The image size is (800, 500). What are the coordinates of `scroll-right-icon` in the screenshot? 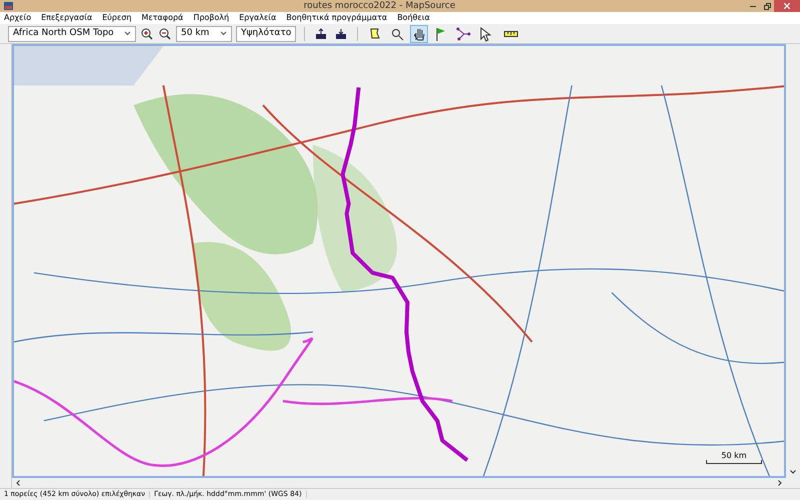 It's located at (780, 483).